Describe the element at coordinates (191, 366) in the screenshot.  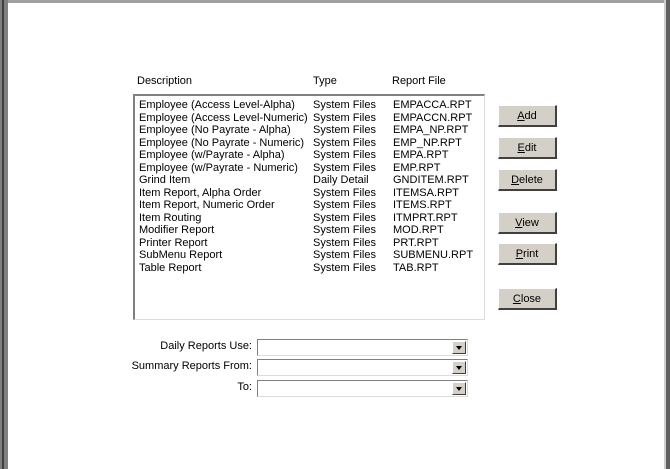
I see `summary-reports-from-label: Summary Reports From:` at that location.